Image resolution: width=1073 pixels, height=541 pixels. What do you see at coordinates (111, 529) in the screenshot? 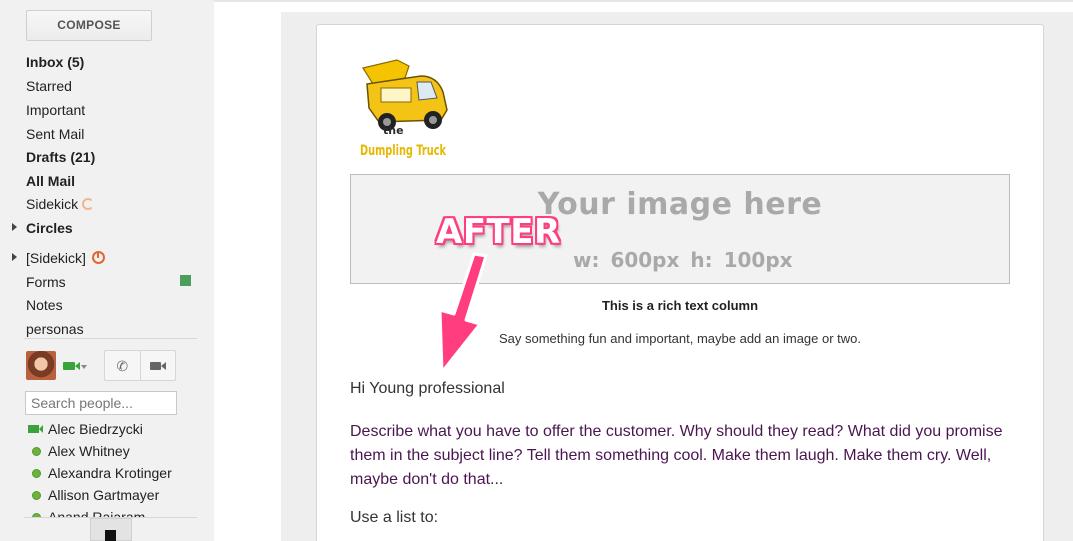
I see `chat-toggle-button` at bounding box center [111, 529].